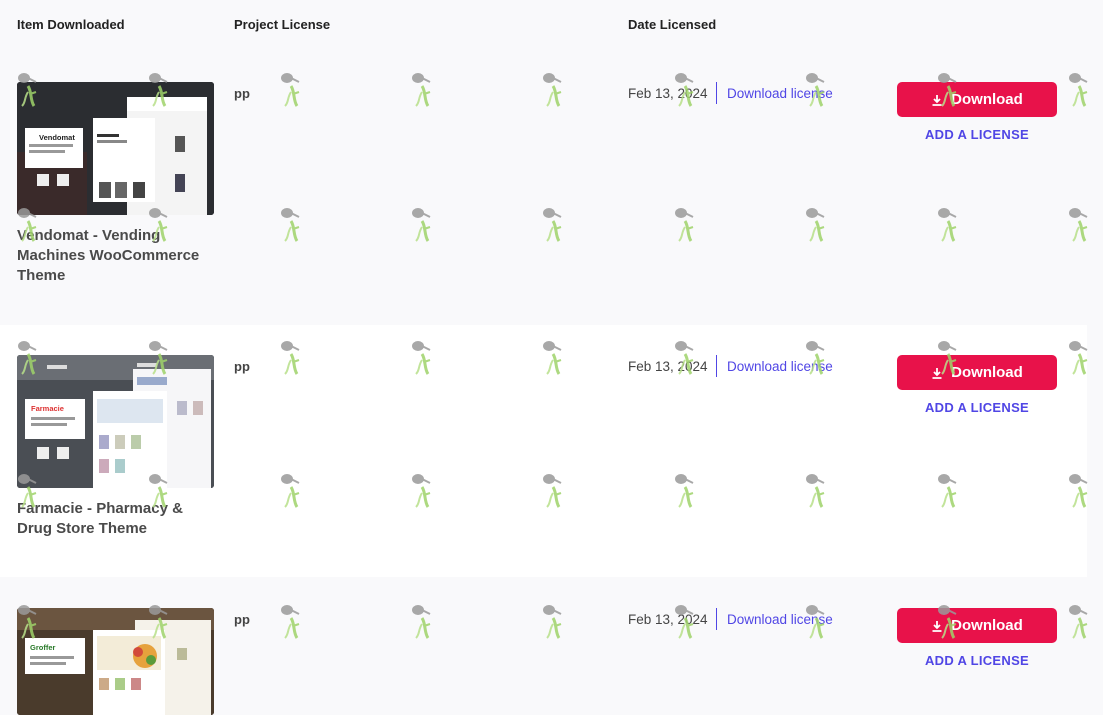 The height and width of the screenshot is (715, 1103). What do you see at coordinates (47, 408) in the screenshot?
I see `thumb-brand: Farmacie` at bounding box center [47, 408].